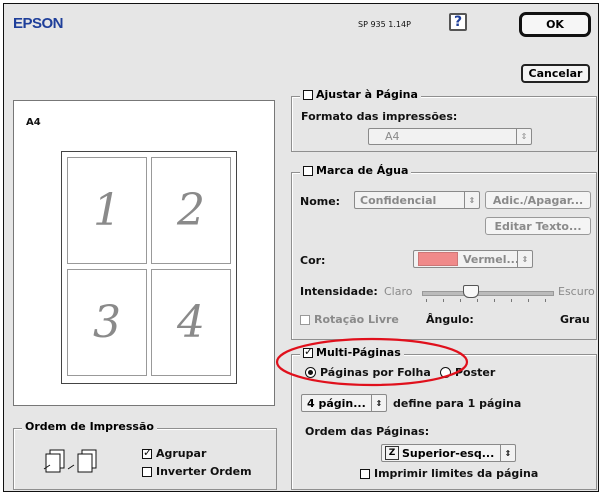 The width and height of the screenshot is (604, 496). I want to click on intensity-row: Intensidade: Claro Escuro, so click(447, 293).